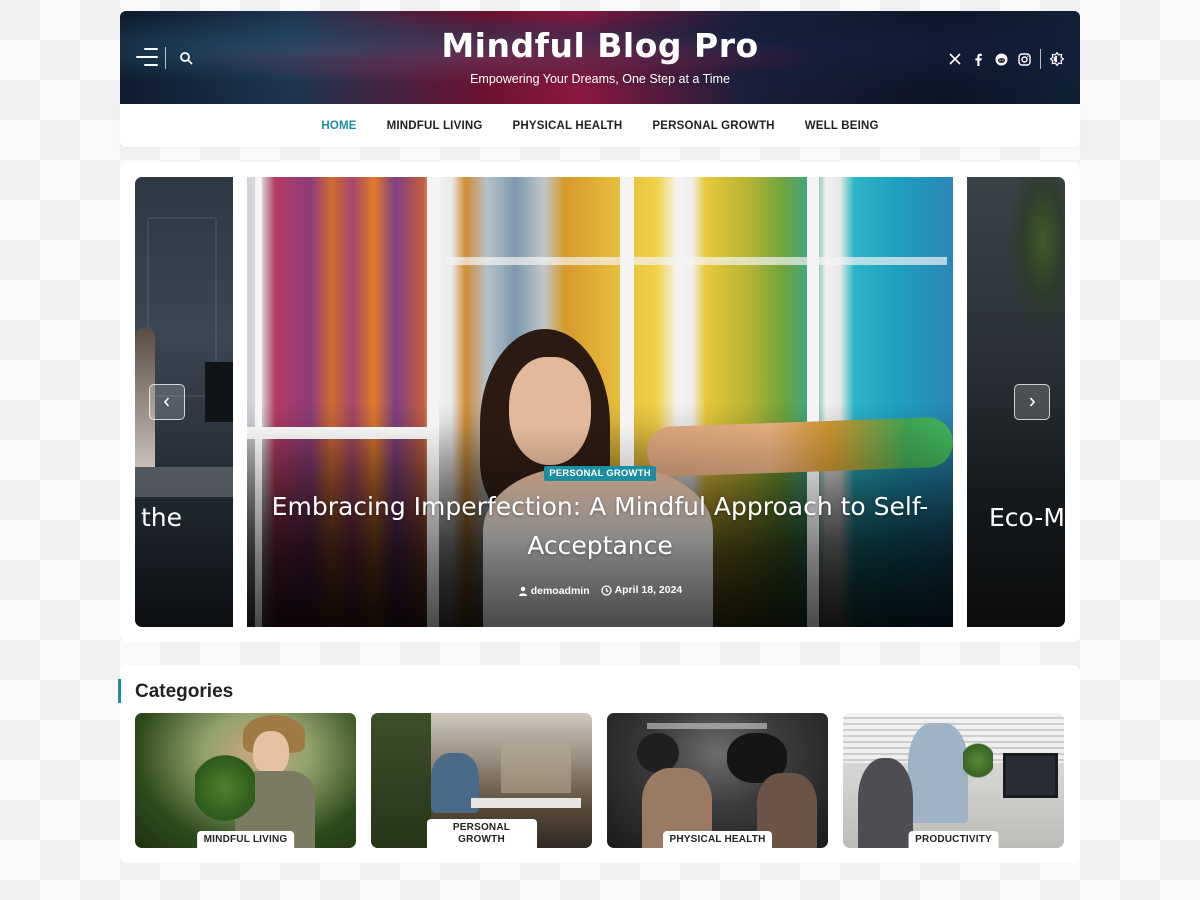 Image resolution: width=1200 pixels, height=900 pixels. I want to click on author-meta: demoadmin, so click(554, 591).